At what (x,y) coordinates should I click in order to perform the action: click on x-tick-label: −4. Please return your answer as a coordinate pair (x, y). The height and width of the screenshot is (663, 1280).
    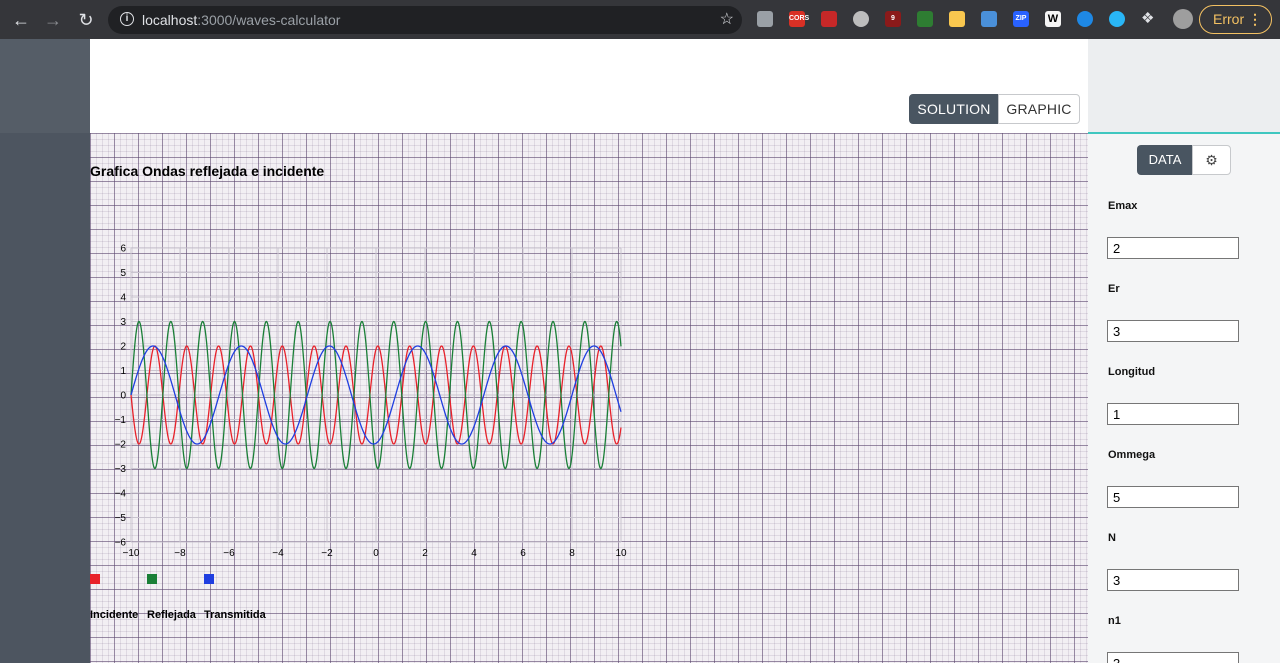
    Looking at the image, I should click on (278, 553).